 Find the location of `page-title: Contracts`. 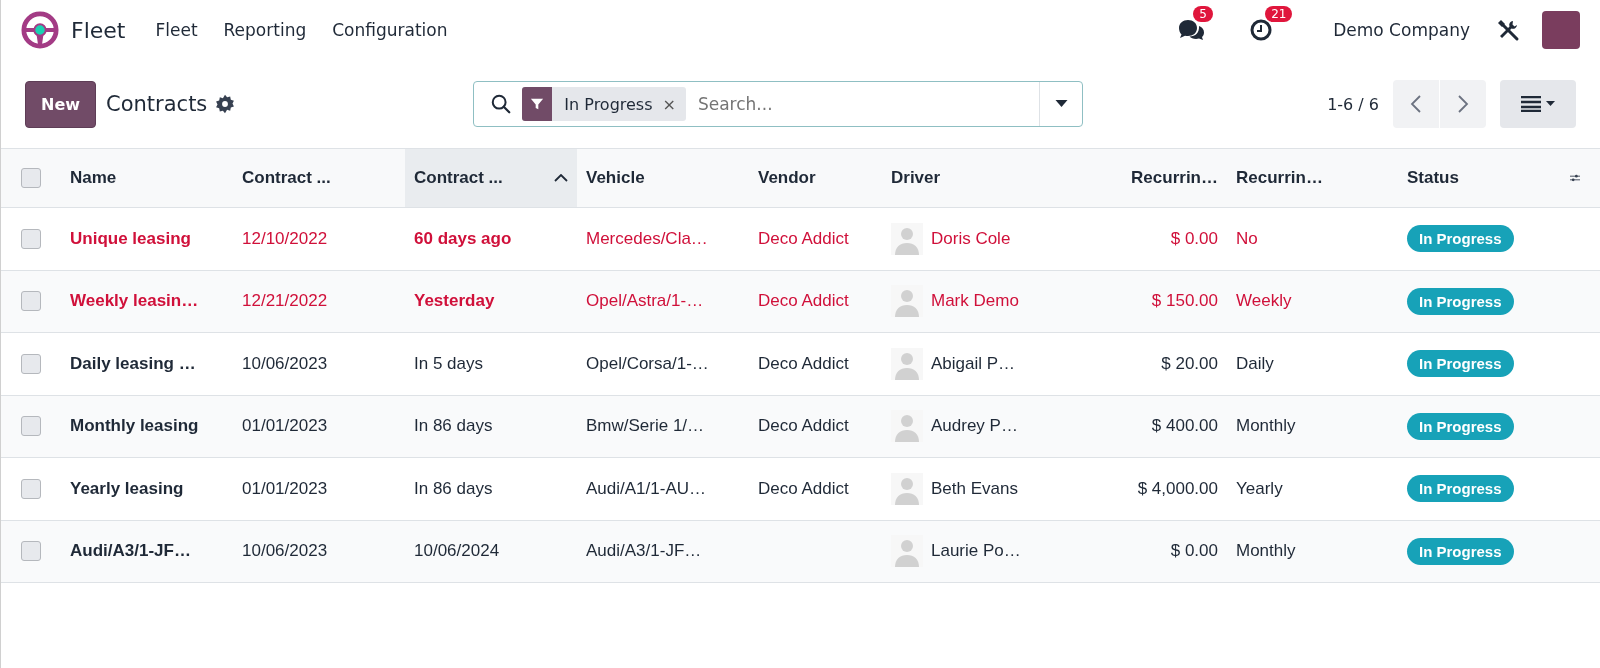

page-title: Contracts is located at coordinates (157, 104).